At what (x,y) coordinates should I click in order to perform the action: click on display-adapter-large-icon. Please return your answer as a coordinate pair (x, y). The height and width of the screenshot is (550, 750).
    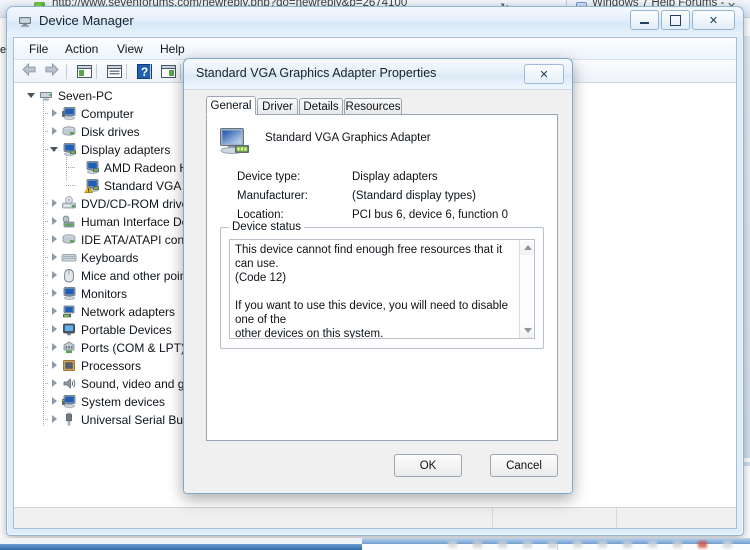
    Looking at the image, I should click on (234, 141).